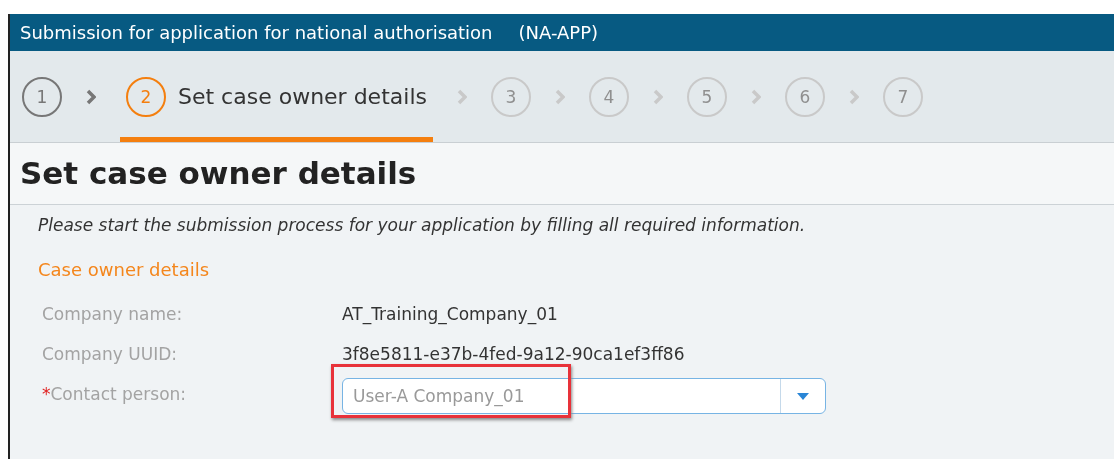 The image size is (1114, 459). What do you see at coordinates (256, 32) in the screenshot?
I see `window-title: Submission for application for national authorisation` at bounding box center [256, 32].